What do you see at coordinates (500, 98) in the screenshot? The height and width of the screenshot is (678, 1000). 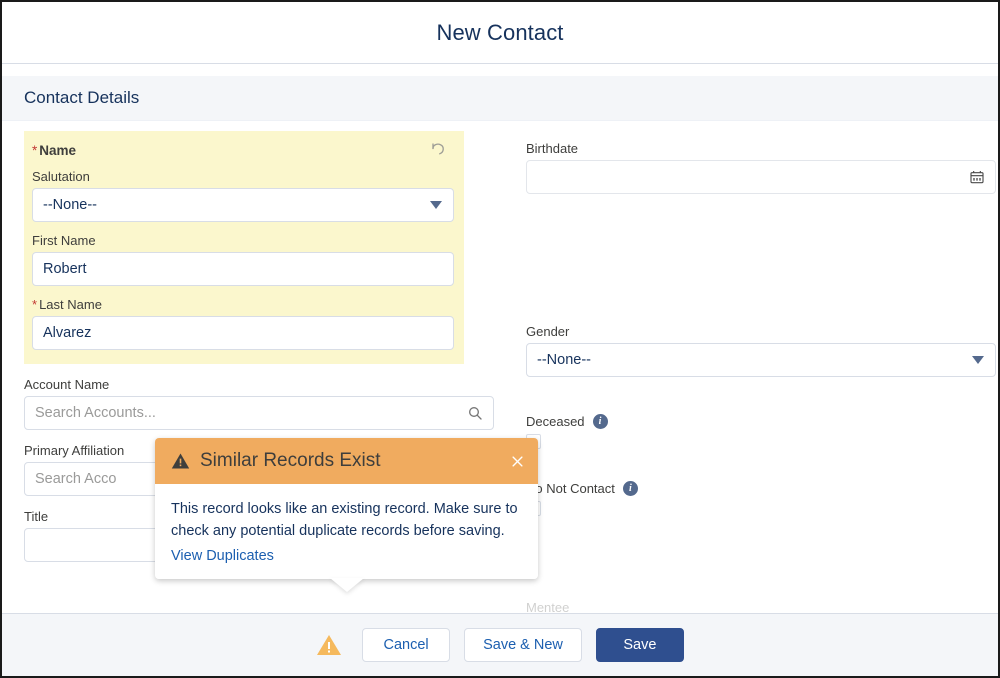 I see `section-header-contact-details: Contact Details` at bounding box center [500, 98].